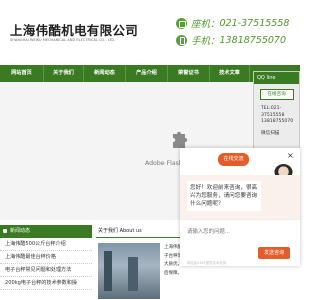 The image size is (320, 300). What do you see at coordinates (22, 73) in the screenshot?
I see `nav-home: 网站首页` at bounding box center [22, 73].